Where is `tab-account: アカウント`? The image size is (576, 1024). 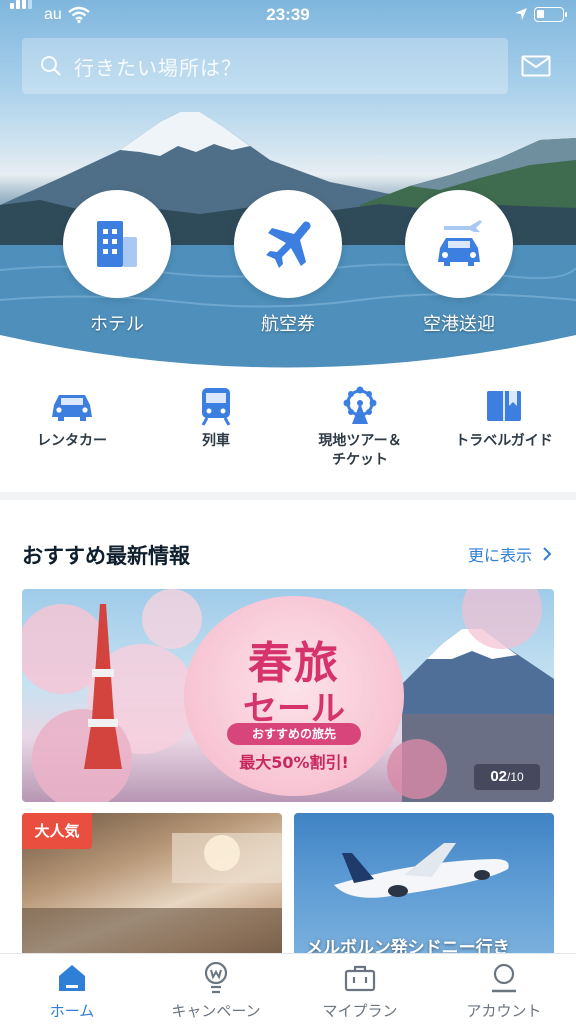 tab-account: アカウント is located at coordinates (504, 990).